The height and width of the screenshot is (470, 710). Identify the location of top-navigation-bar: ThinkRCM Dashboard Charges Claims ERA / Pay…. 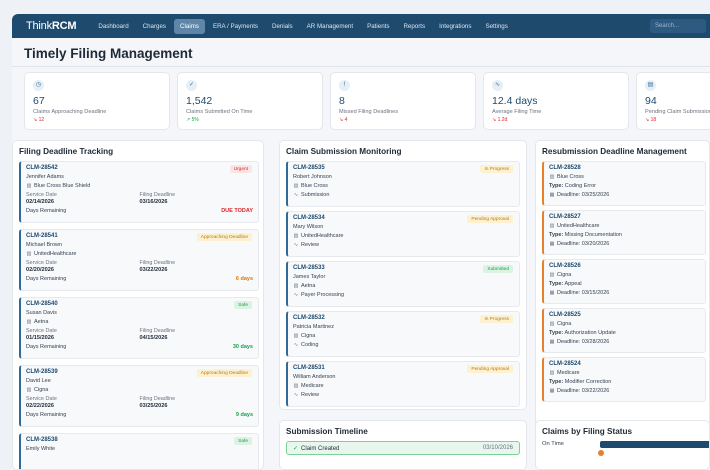
(361, 26).